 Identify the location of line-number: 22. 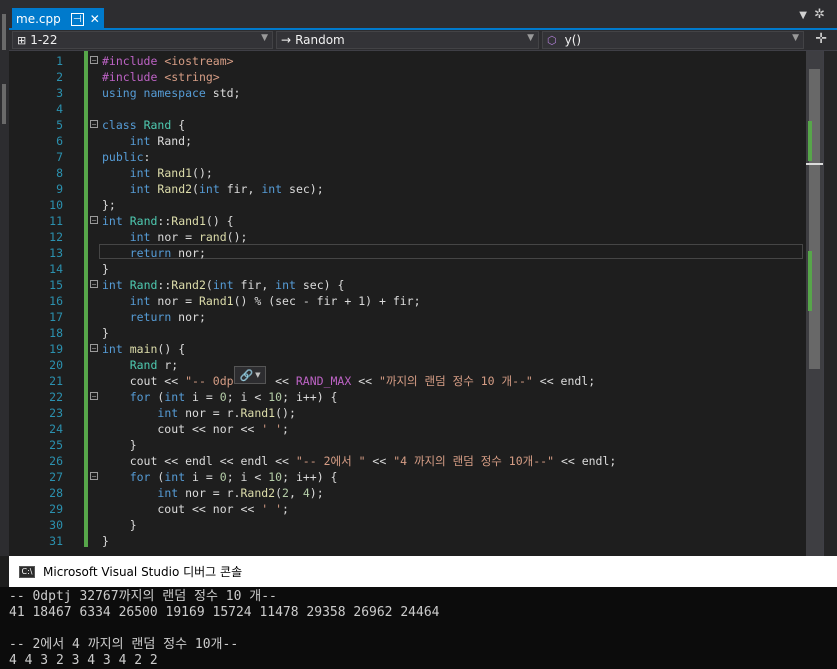
(56, 397).